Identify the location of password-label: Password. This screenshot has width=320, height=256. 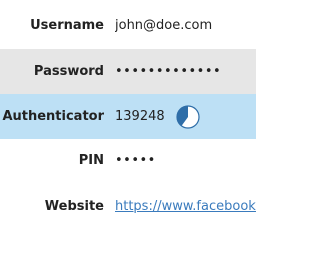
(68, 71).